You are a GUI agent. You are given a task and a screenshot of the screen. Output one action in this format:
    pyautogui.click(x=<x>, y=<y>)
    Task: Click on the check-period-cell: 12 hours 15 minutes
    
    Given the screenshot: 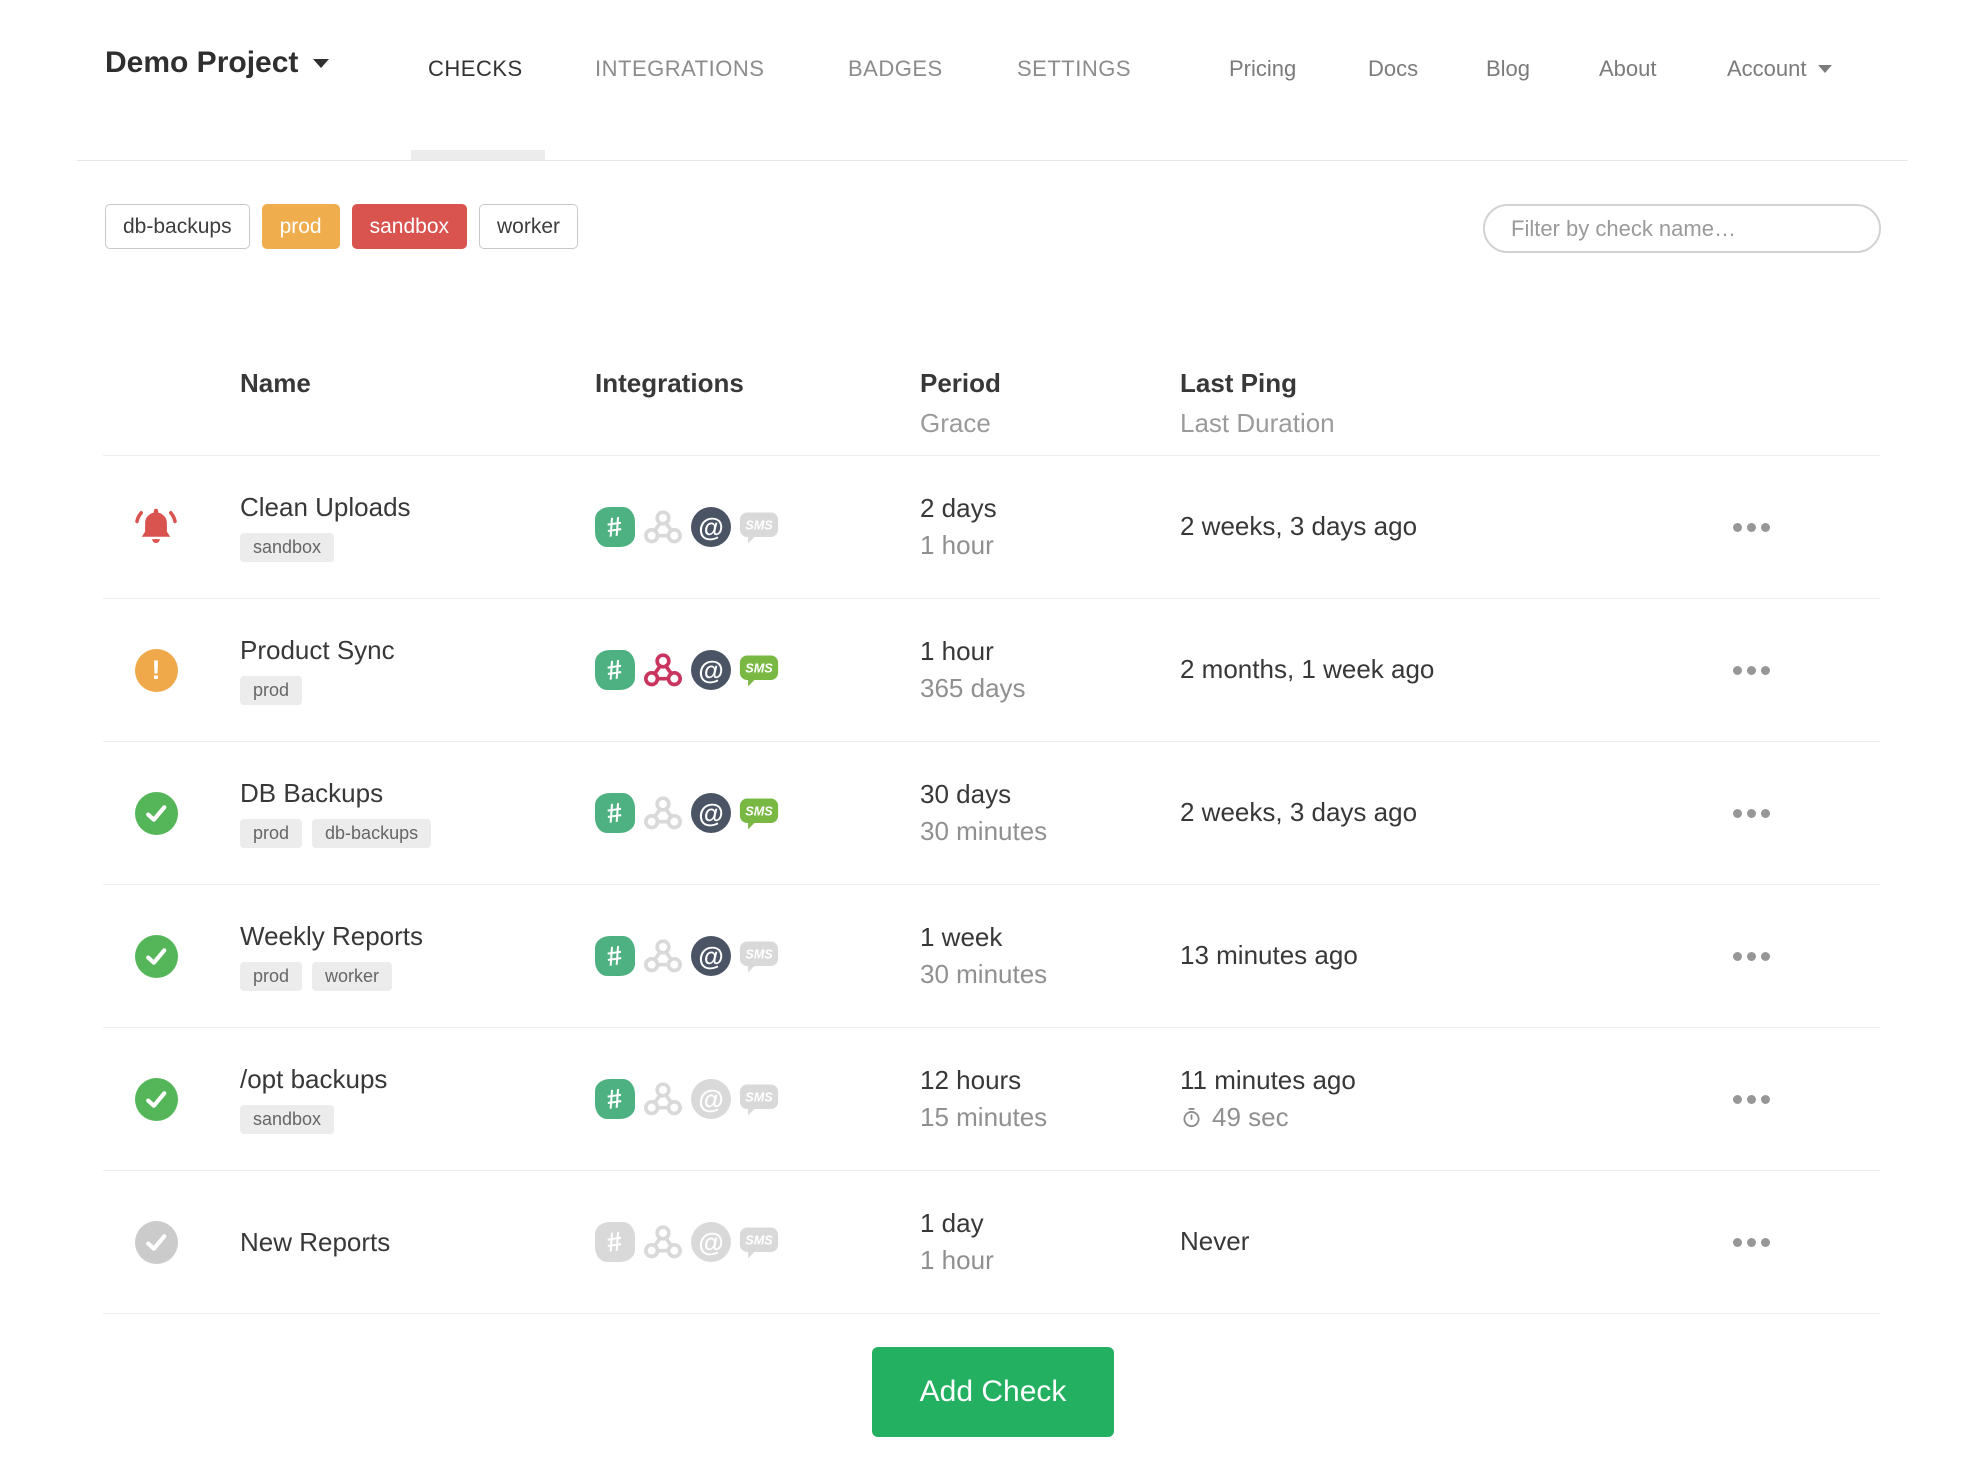 What is the action you would take?
    pyautogui.click(x=983, y=1099)
    